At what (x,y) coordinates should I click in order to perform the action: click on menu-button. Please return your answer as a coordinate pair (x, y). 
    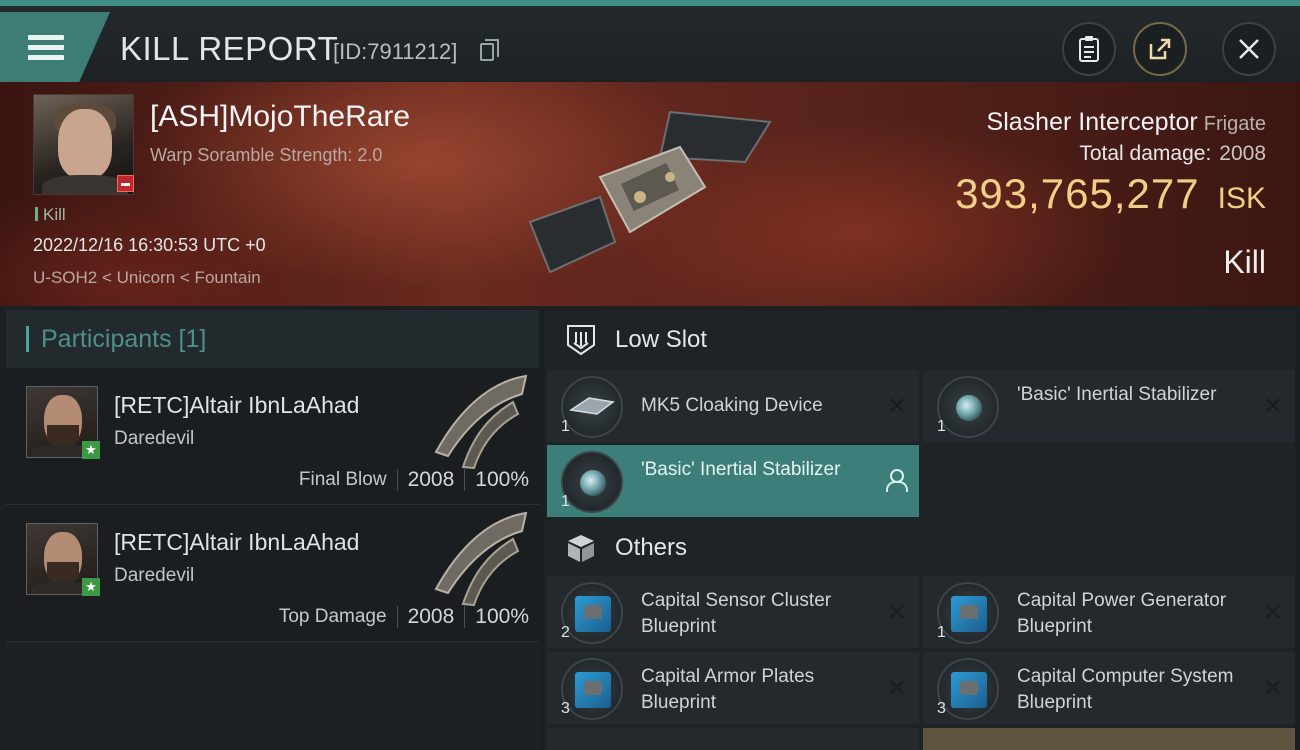
    Looking at the image, I should click on (55, 47).